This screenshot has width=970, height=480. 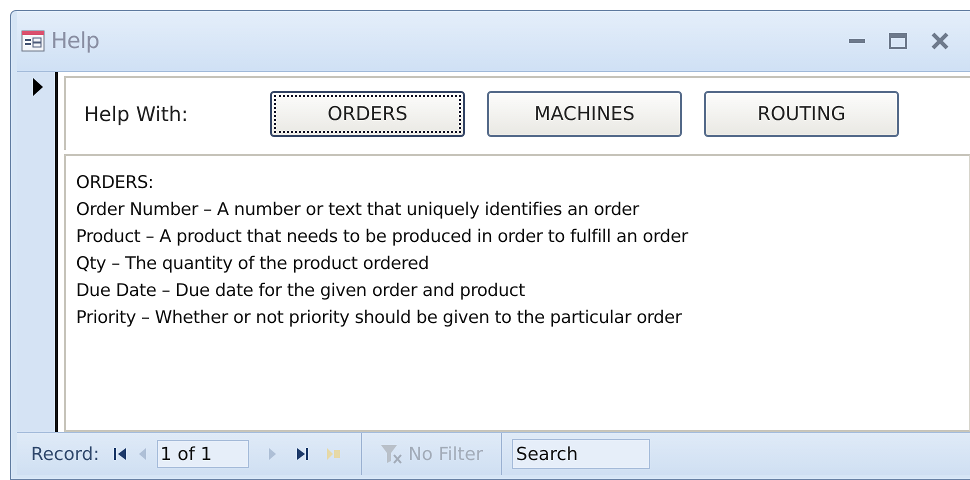 What do you see at coordinates (357, 210) in the screenshot?
I see `help-text-line: Order Number – A number or text that uniquely identifies an order` at bounding box center [357, 210].